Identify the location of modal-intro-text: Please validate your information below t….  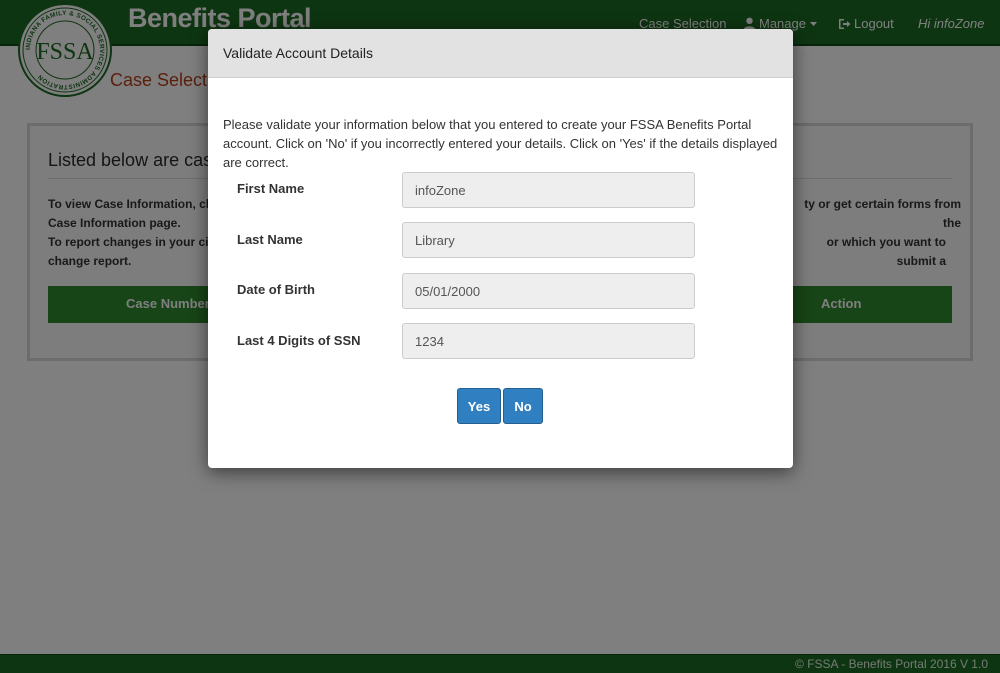
(500, 143).